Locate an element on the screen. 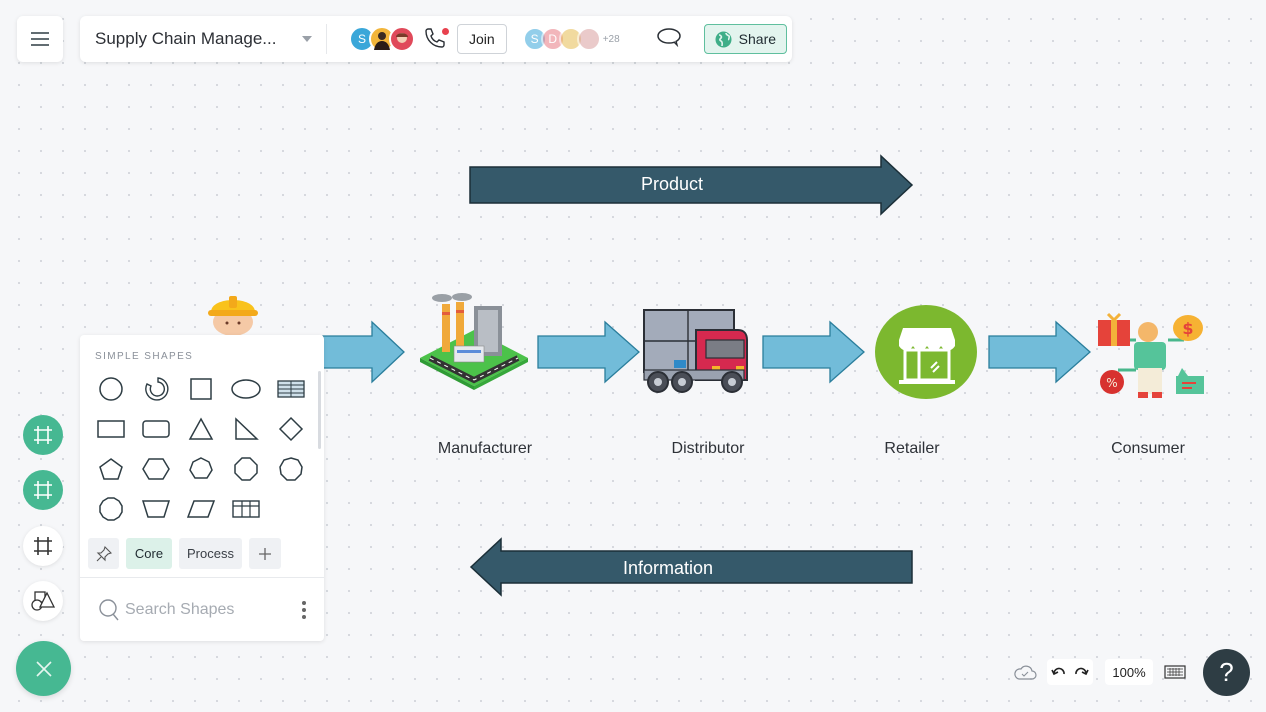 The height and width of the screenshot is (712, 1266). shape-pentagon is located at coordinates (110, 469).